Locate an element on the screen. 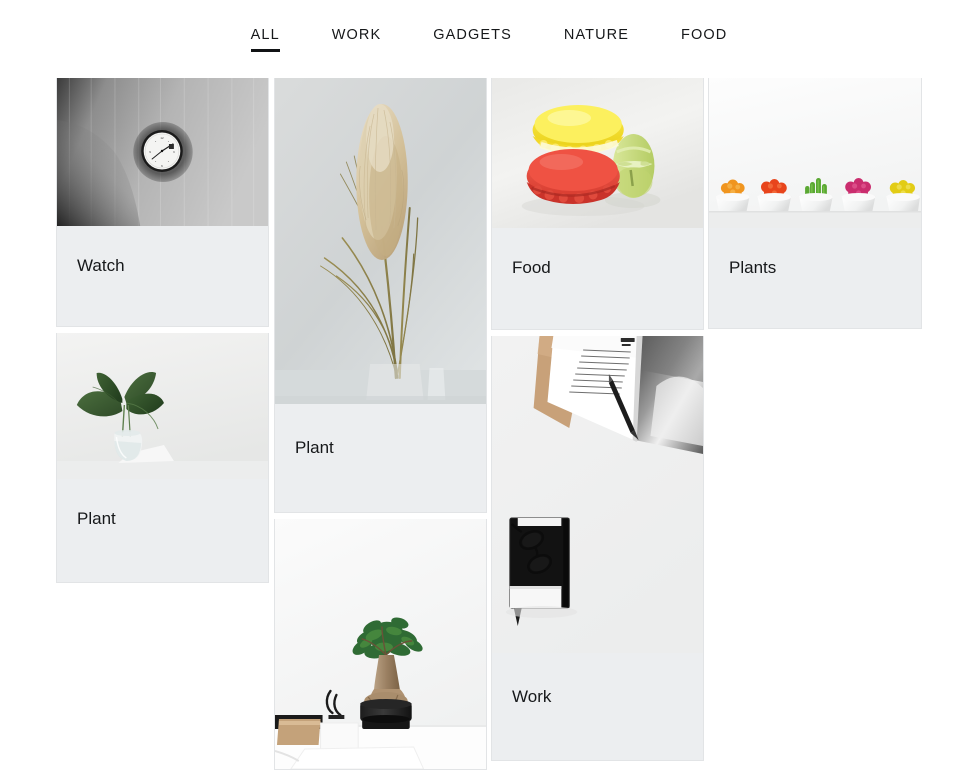  gallery-card-watch: 12 3 69 Watch is located at coordinates (162, 202).